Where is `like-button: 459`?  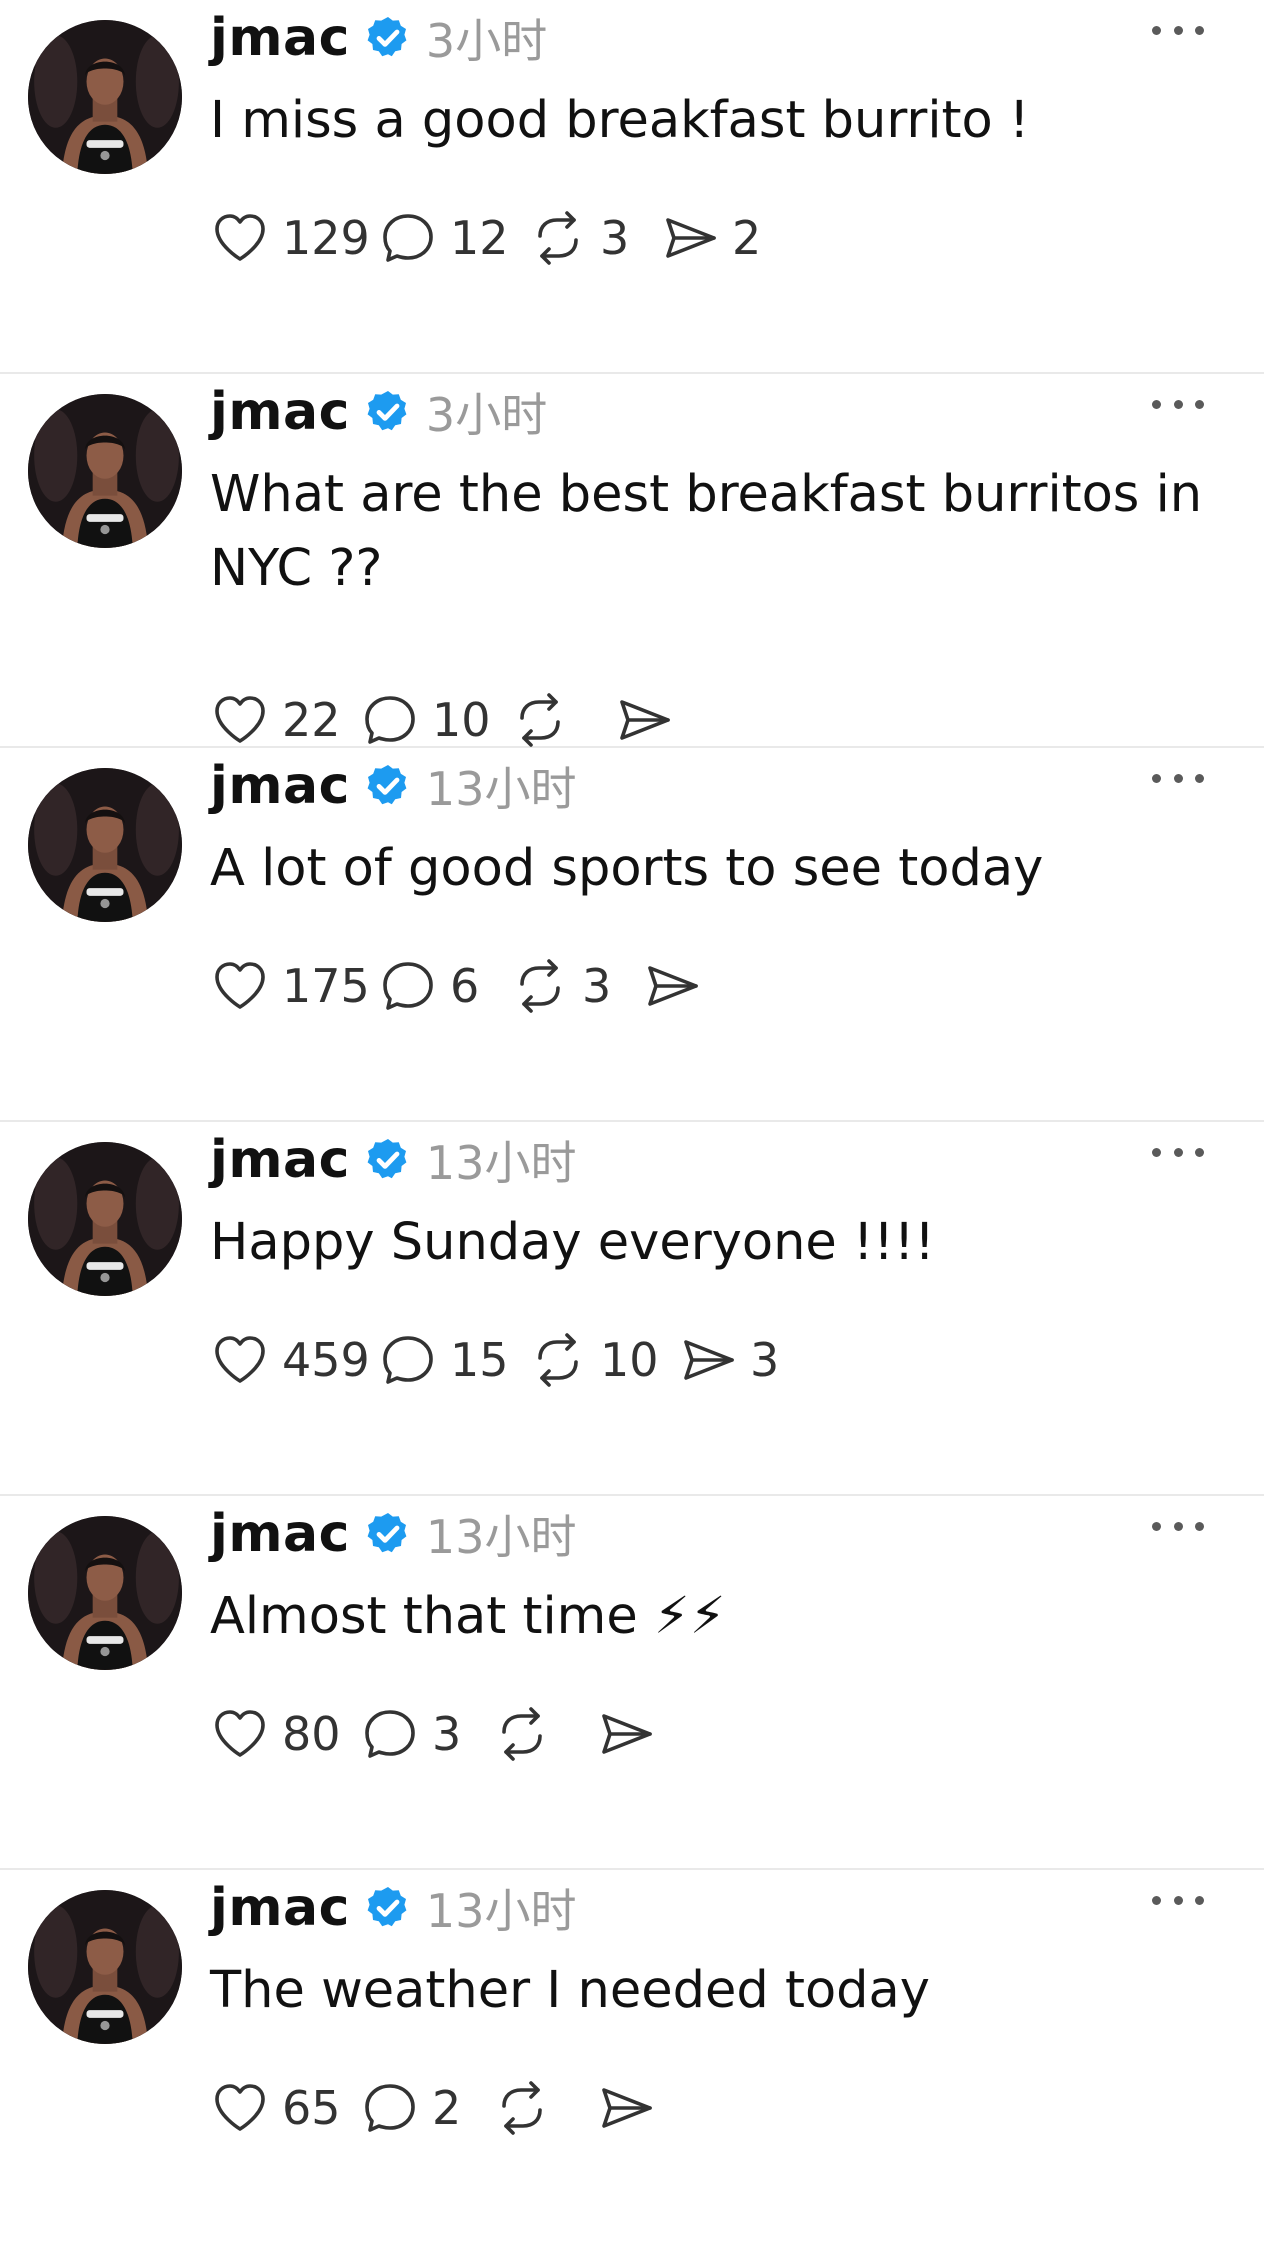
like-button: 459 is located at coordinates (292, 1360).